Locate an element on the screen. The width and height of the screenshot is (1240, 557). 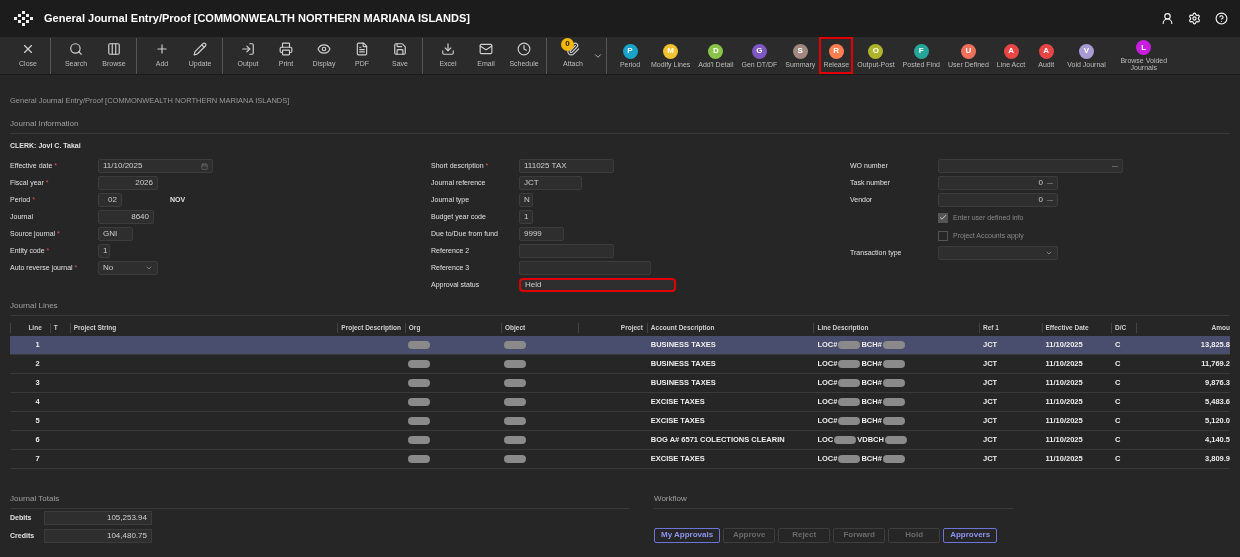
enter-icon is located at coordinates (248, 48).